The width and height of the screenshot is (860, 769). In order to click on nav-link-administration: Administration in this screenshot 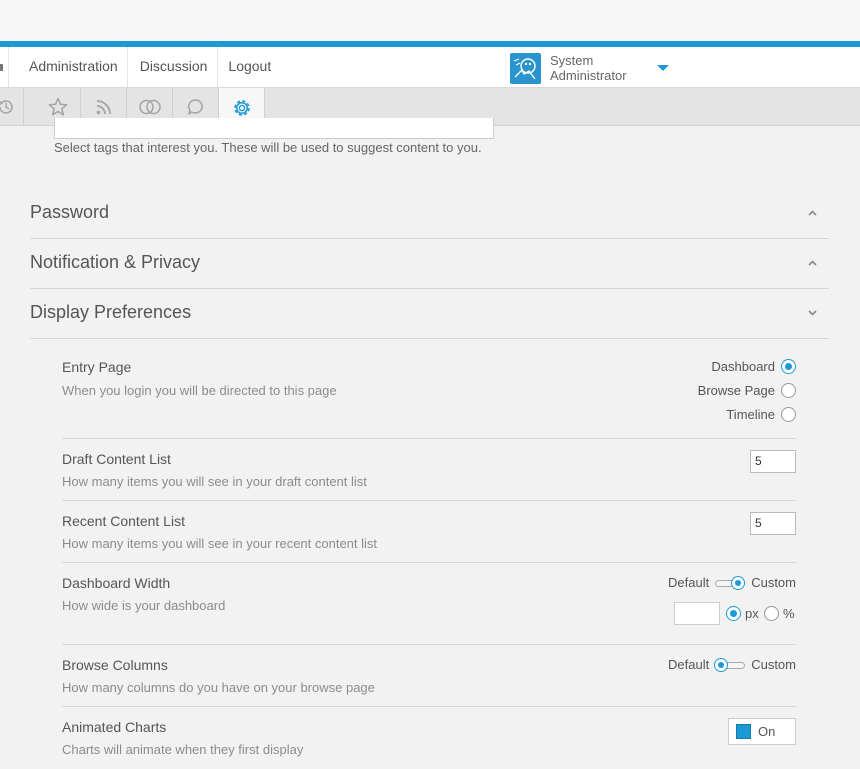, I will do `click(68, 67)`.